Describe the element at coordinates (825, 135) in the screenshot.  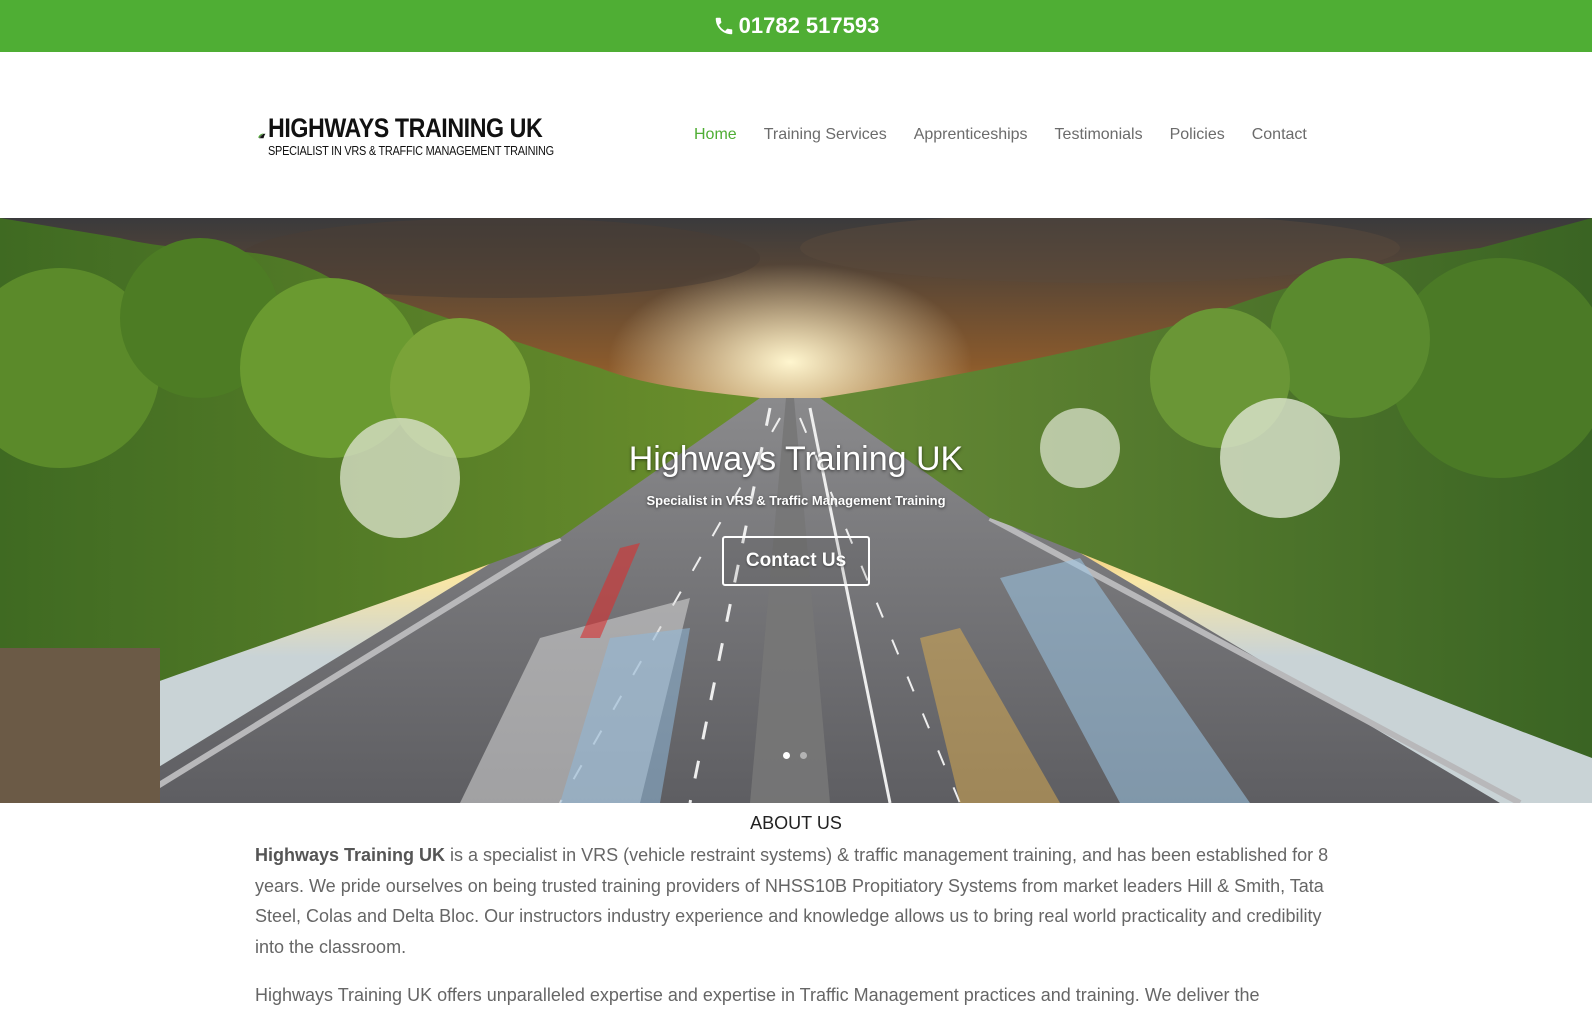
I see `nav-item-training-services: Training Services` at that location.